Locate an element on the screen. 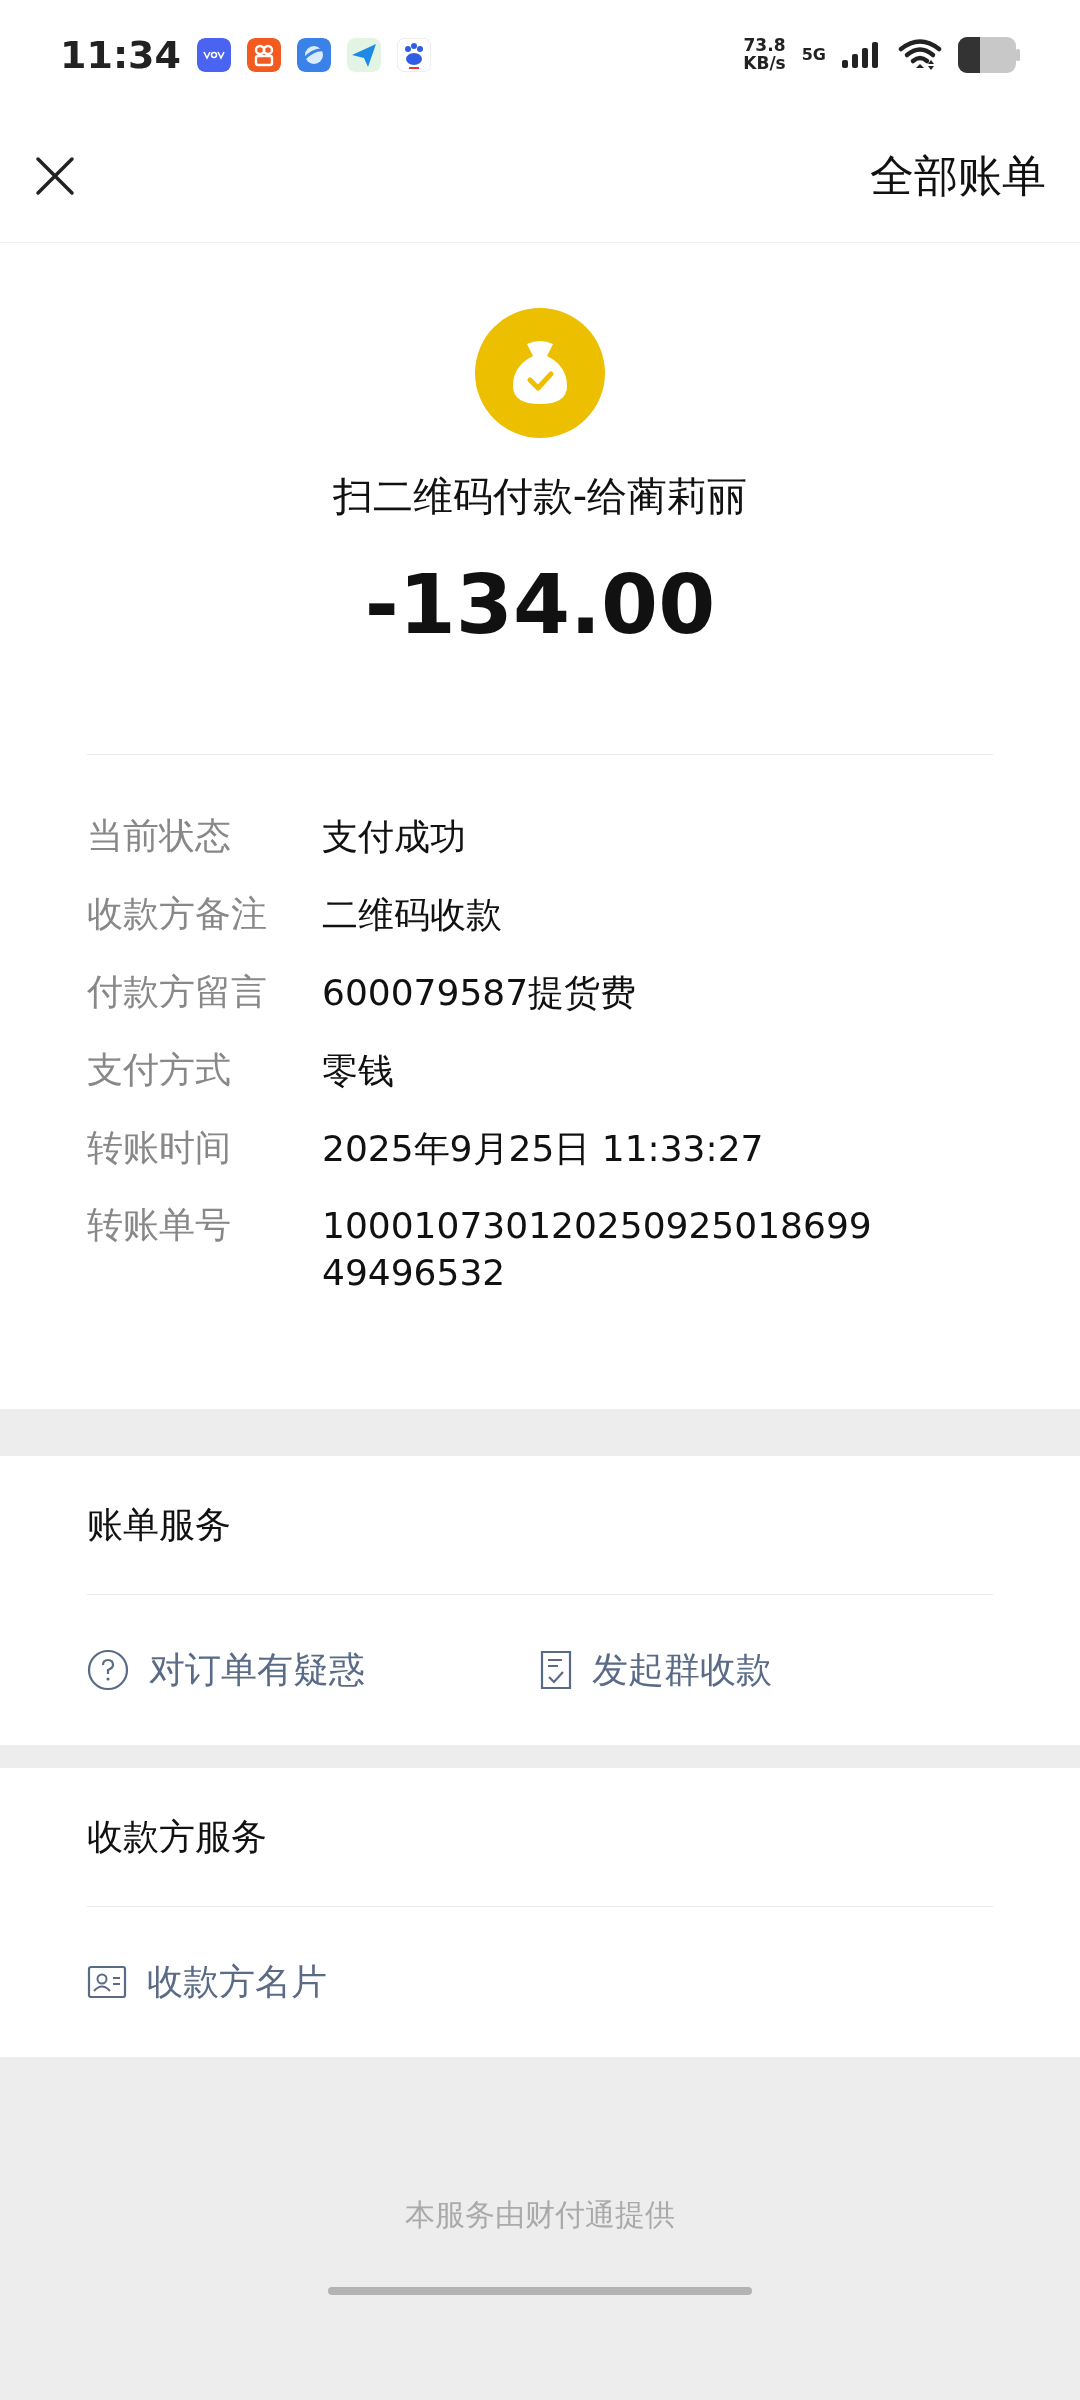  detail-value: 零钱 is located at coordinates (358, 1070).